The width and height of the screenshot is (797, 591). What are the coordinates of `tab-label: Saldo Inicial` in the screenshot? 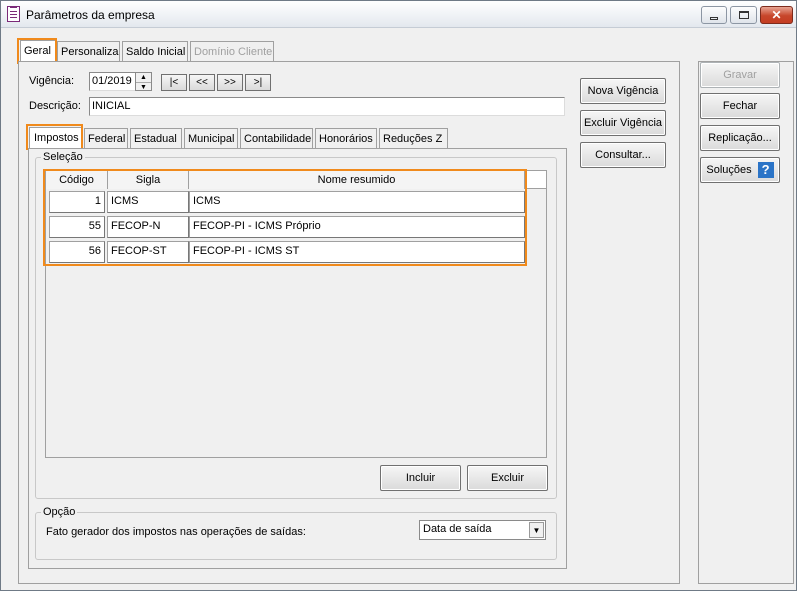 It's located at (156, 52).